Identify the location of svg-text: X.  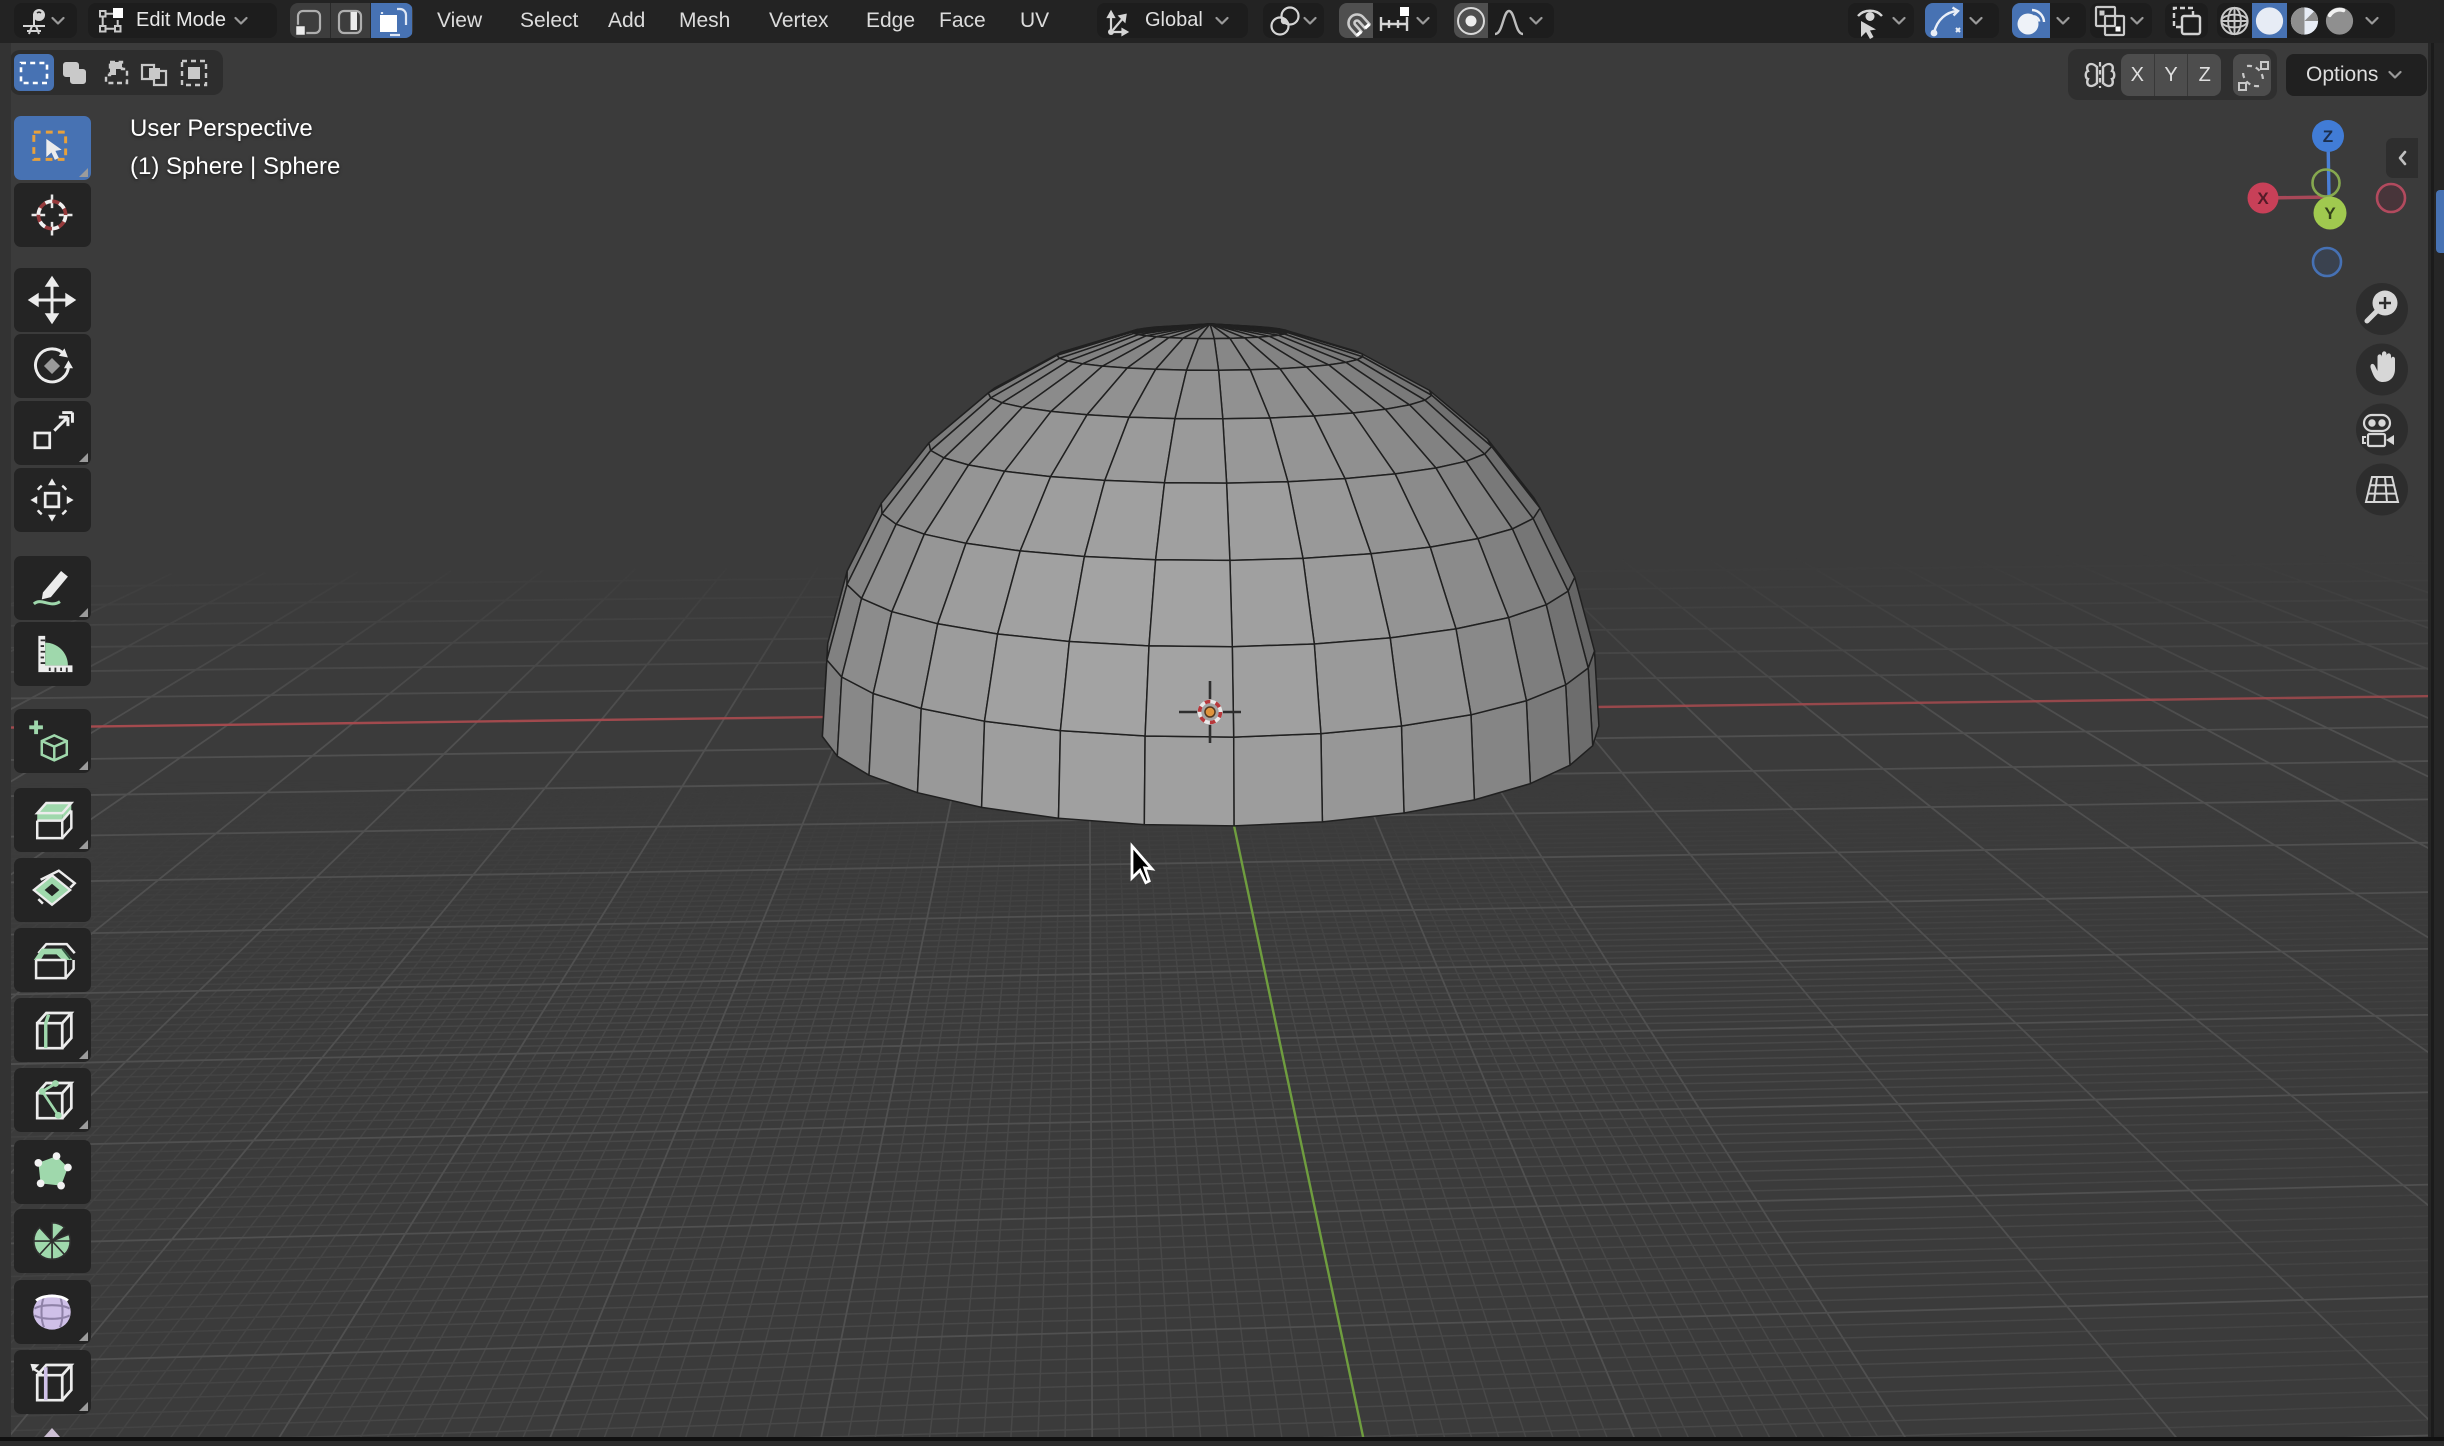
(2263, 198).